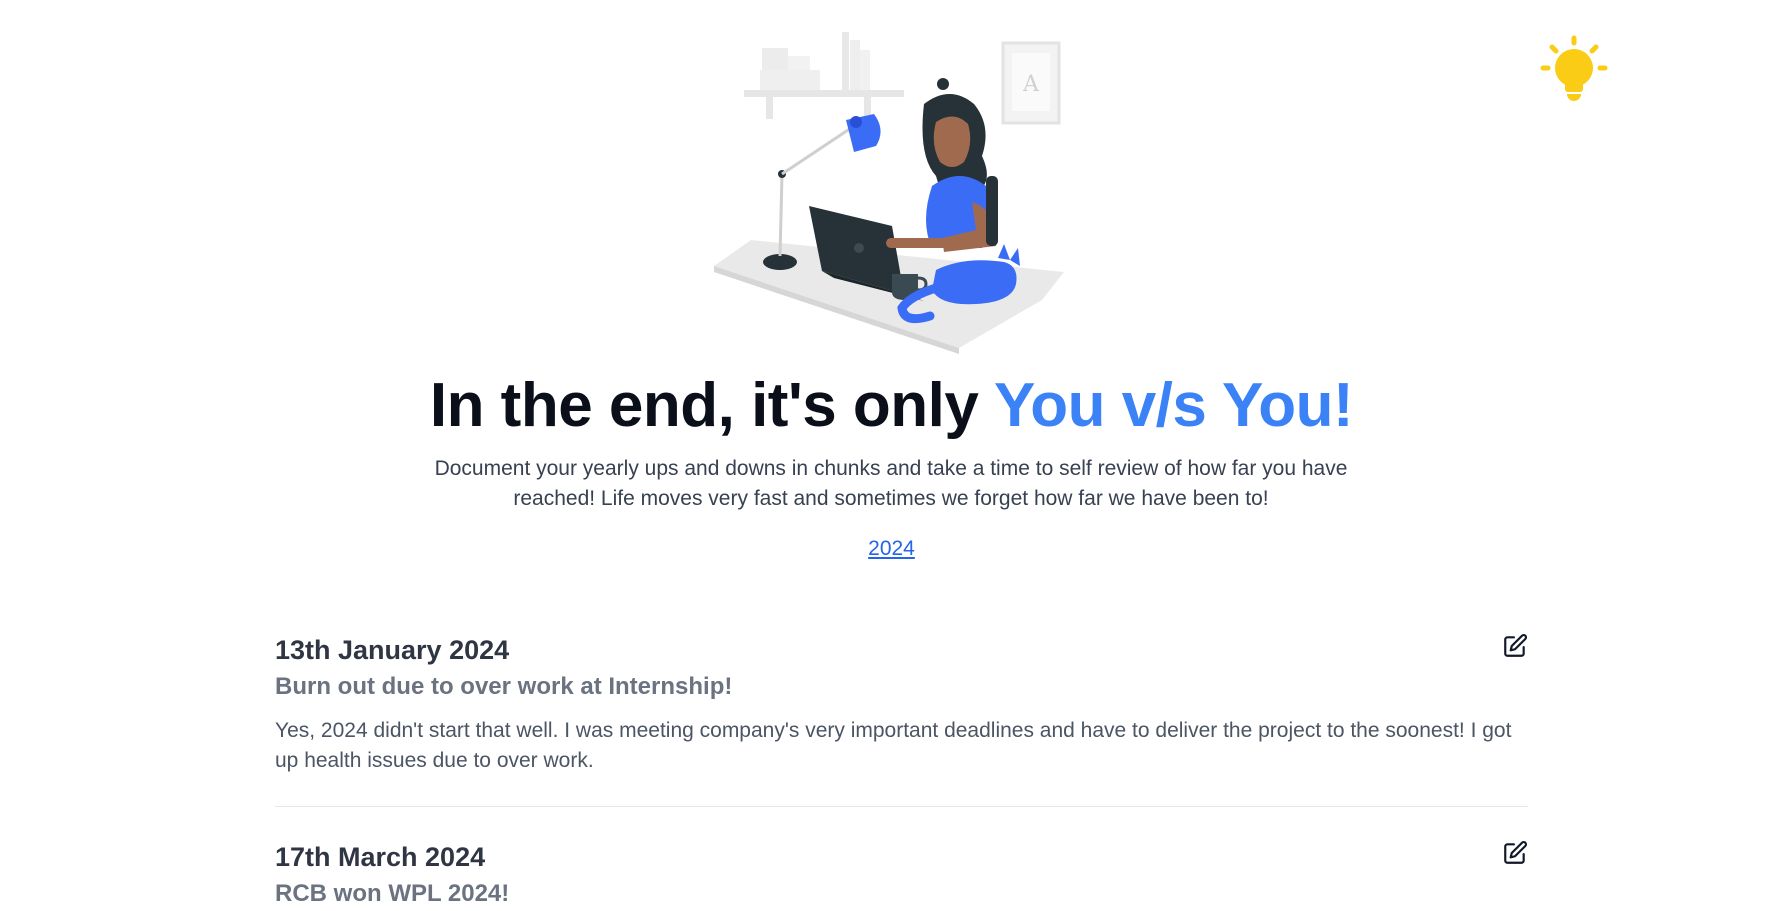 Image resolution: width=1783 pixels, height=911 pixels. Describe the element at coordinates (900, 191) in the screenshot. I see `hero-illustration: A` at that location.